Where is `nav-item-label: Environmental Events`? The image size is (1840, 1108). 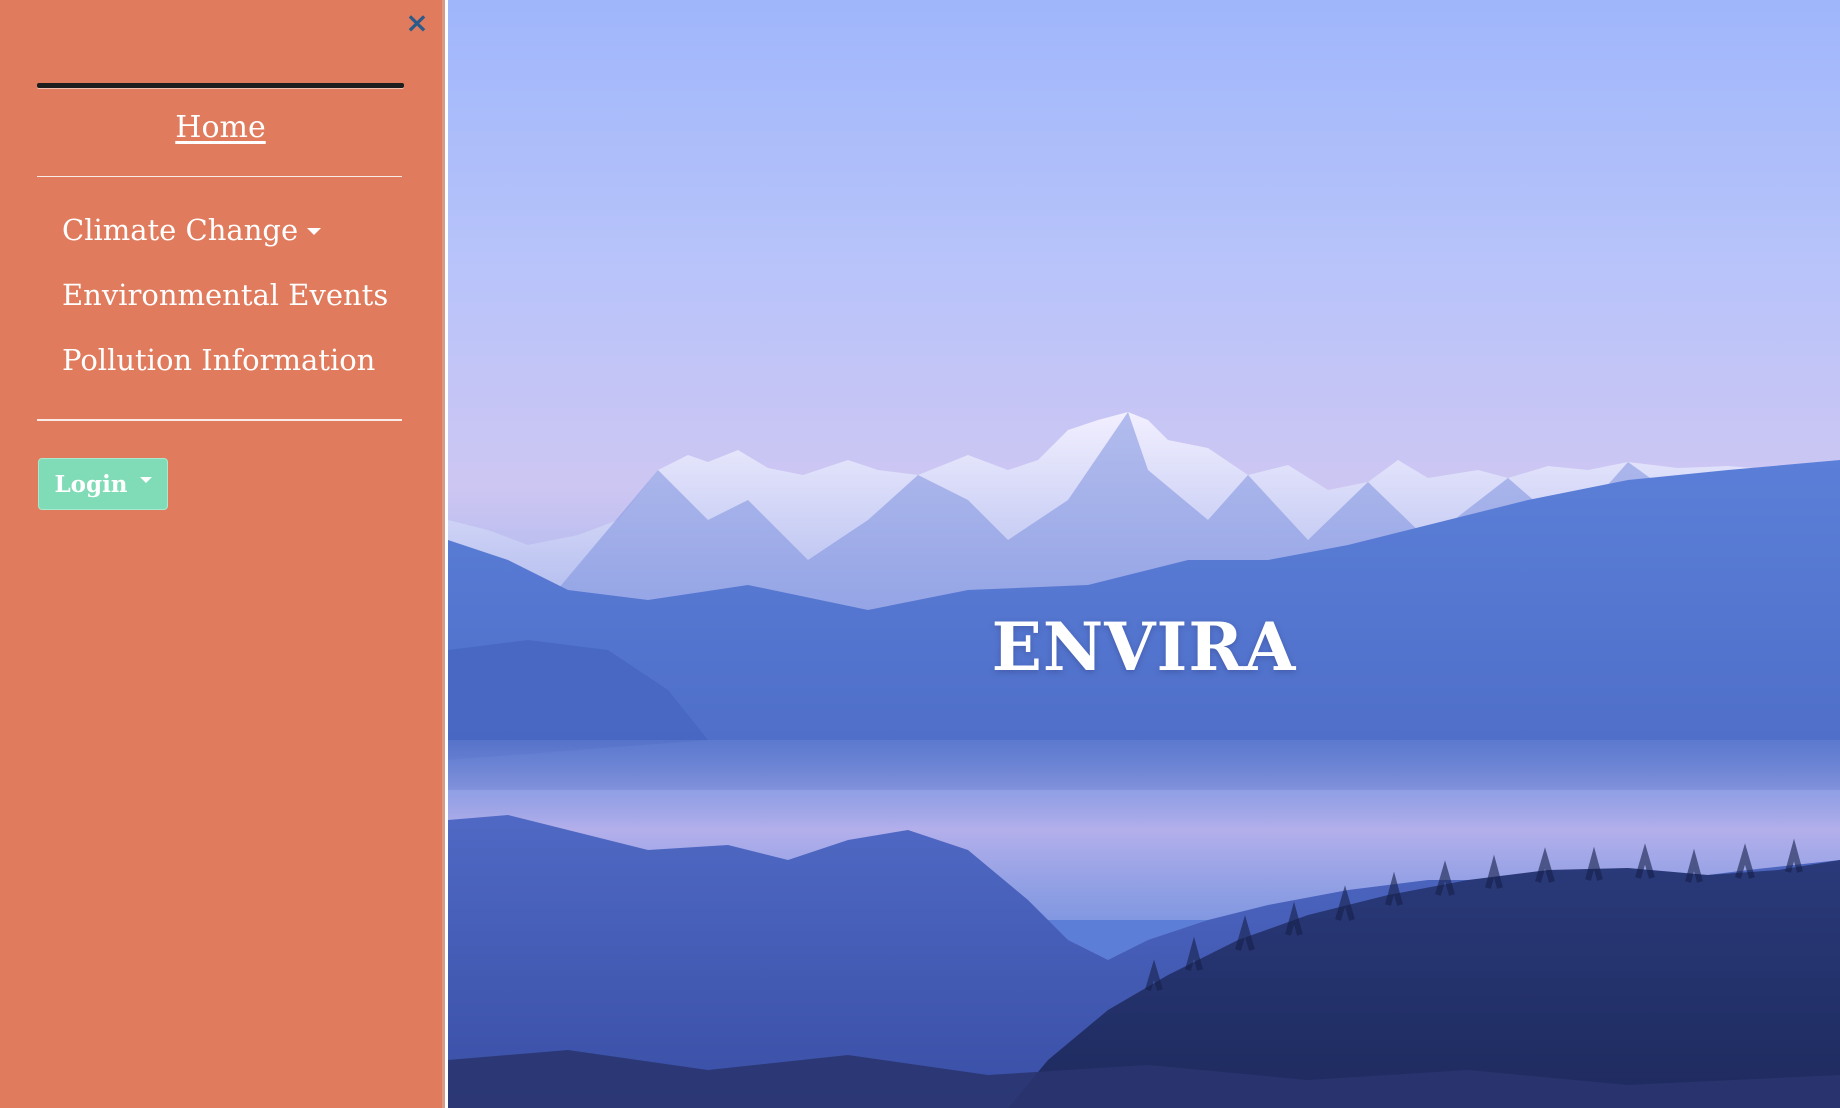 nav-item-label: Environmental Events is located at coordinates (225, 295).